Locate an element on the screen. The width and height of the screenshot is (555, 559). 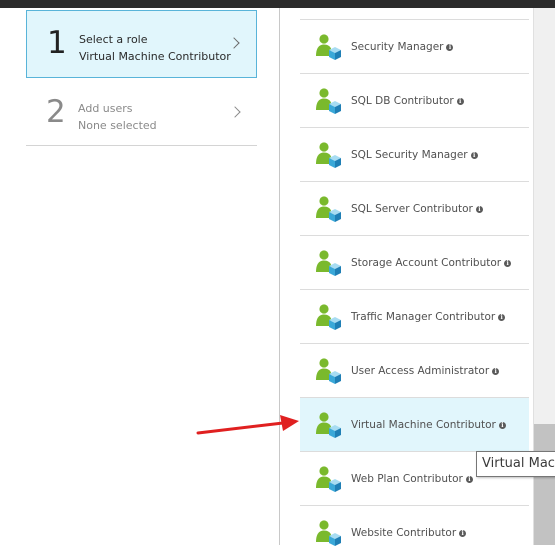
role-label: Web Plan Contributor i is located at coordinates (412, 479).